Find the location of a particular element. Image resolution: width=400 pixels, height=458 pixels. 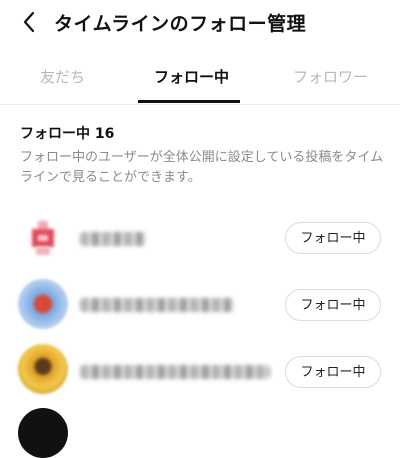

header: タイムラインのフォロー管理 is located at coordinates (200, 22).